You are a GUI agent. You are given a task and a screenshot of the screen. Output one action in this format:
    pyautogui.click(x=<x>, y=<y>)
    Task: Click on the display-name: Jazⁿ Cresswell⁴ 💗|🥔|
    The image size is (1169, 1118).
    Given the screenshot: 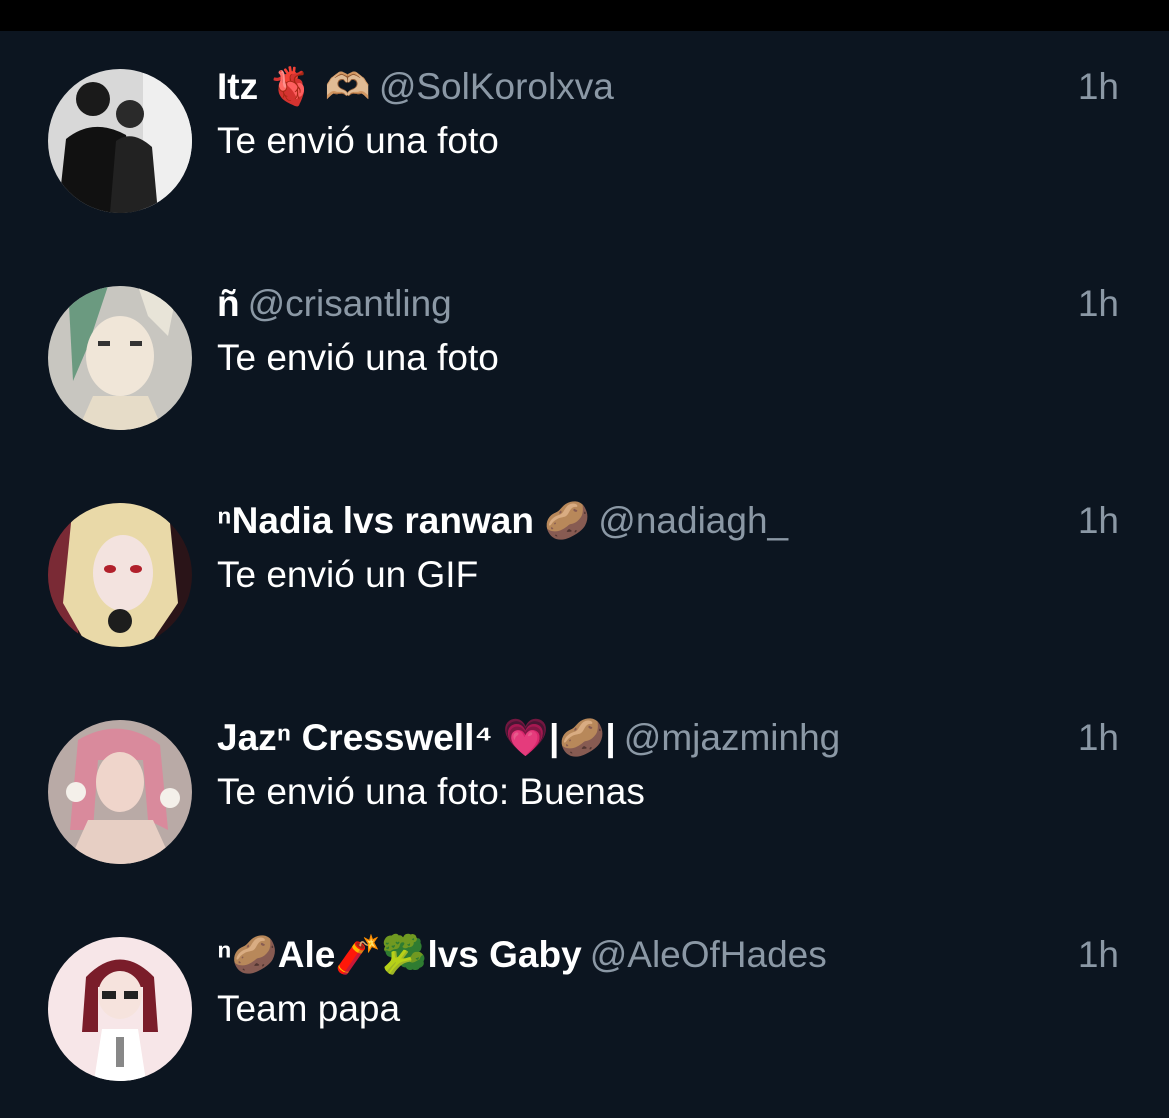 What is the action you would take?
    pyautogui.click(x=416, y=737)
    